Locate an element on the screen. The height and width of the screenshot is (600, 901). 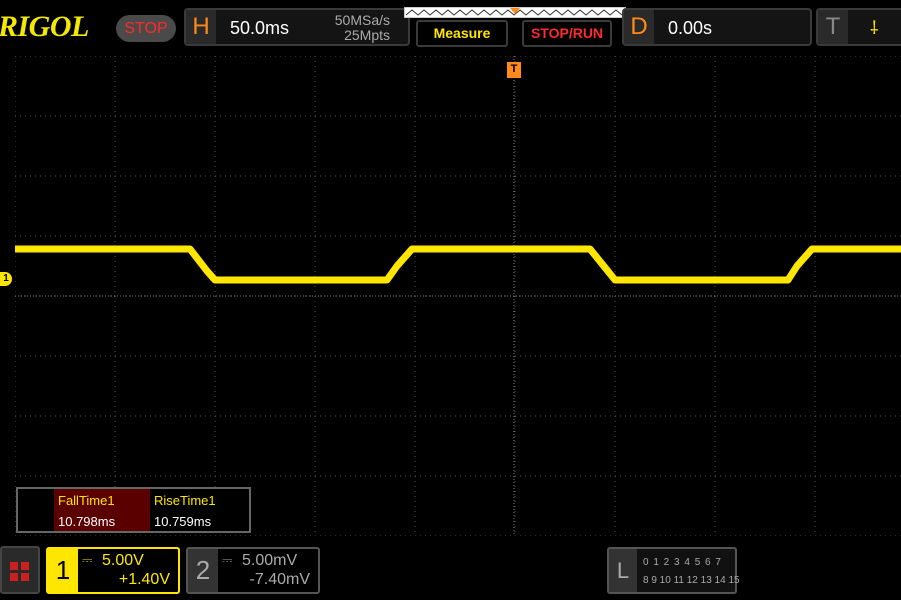
sample-rate: 50MSa/s is located at coordinates (362, 20).